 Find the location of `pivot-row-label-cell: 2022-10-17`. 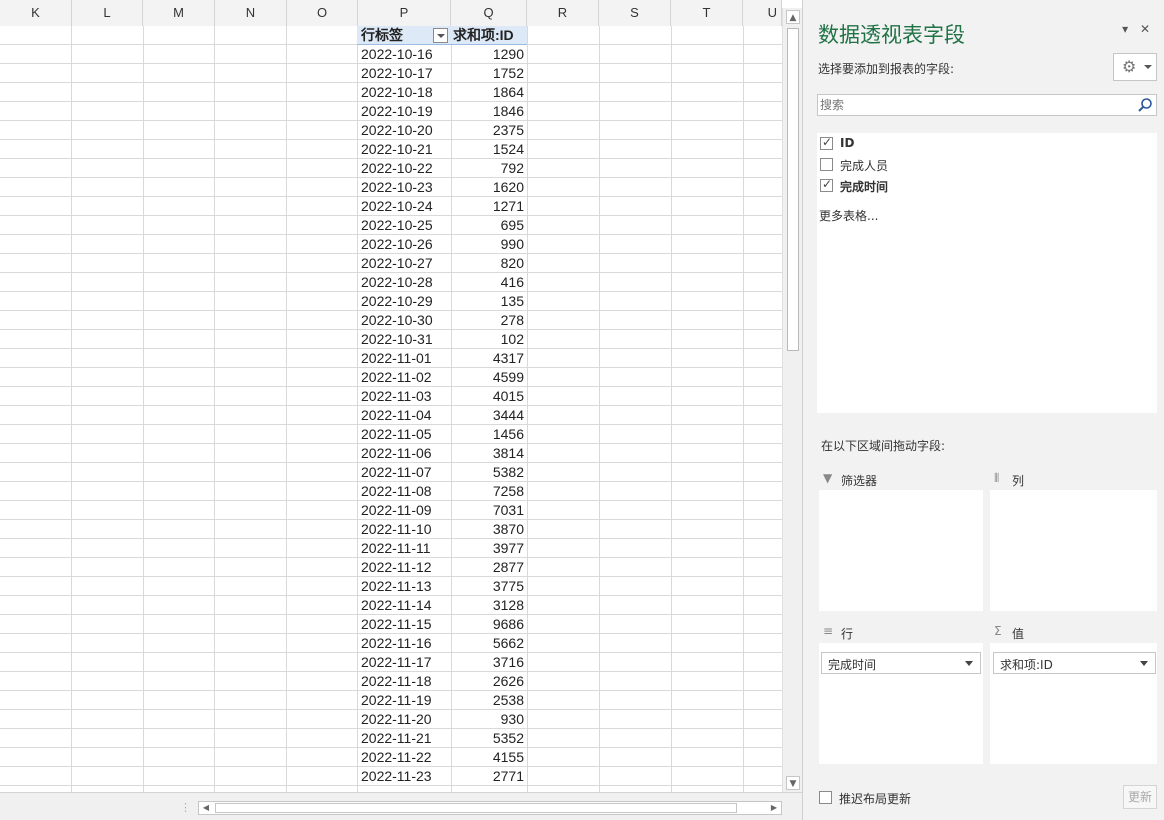

pivot-row-label-cell: 2022-10-17 is located at coordinates (405, 73).